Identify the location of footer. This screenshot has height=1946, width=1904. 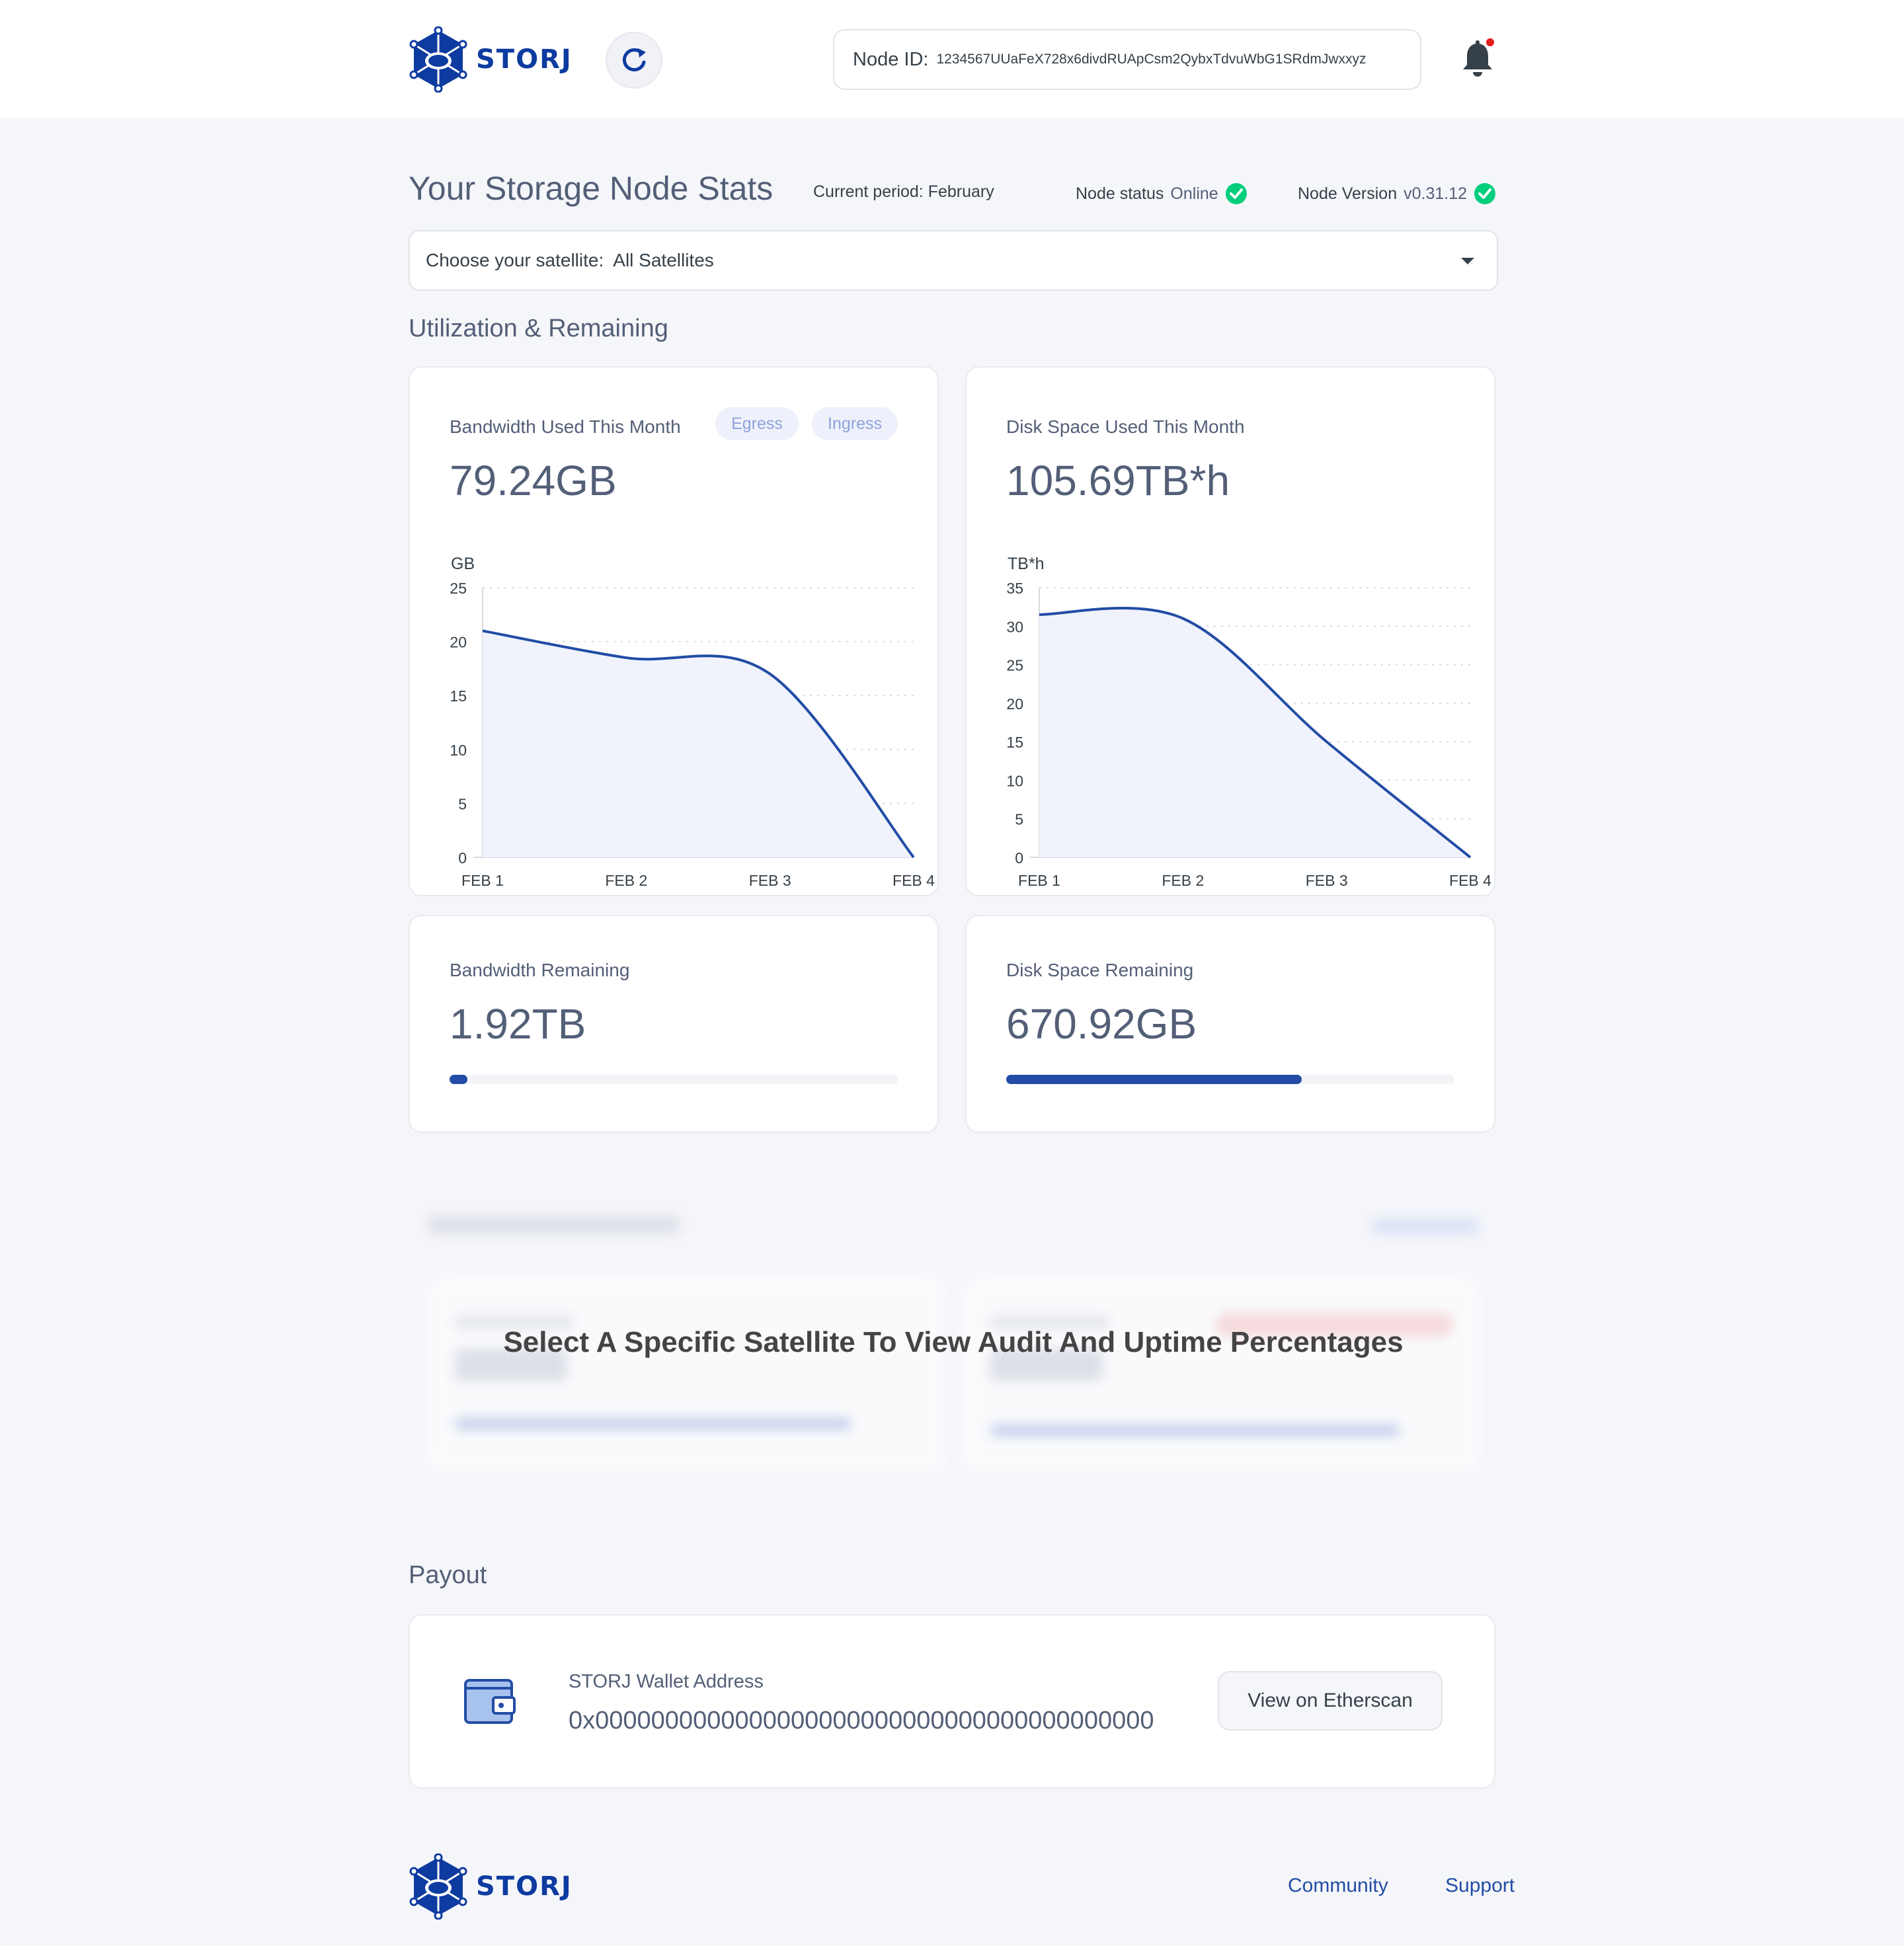
(952, 1888).